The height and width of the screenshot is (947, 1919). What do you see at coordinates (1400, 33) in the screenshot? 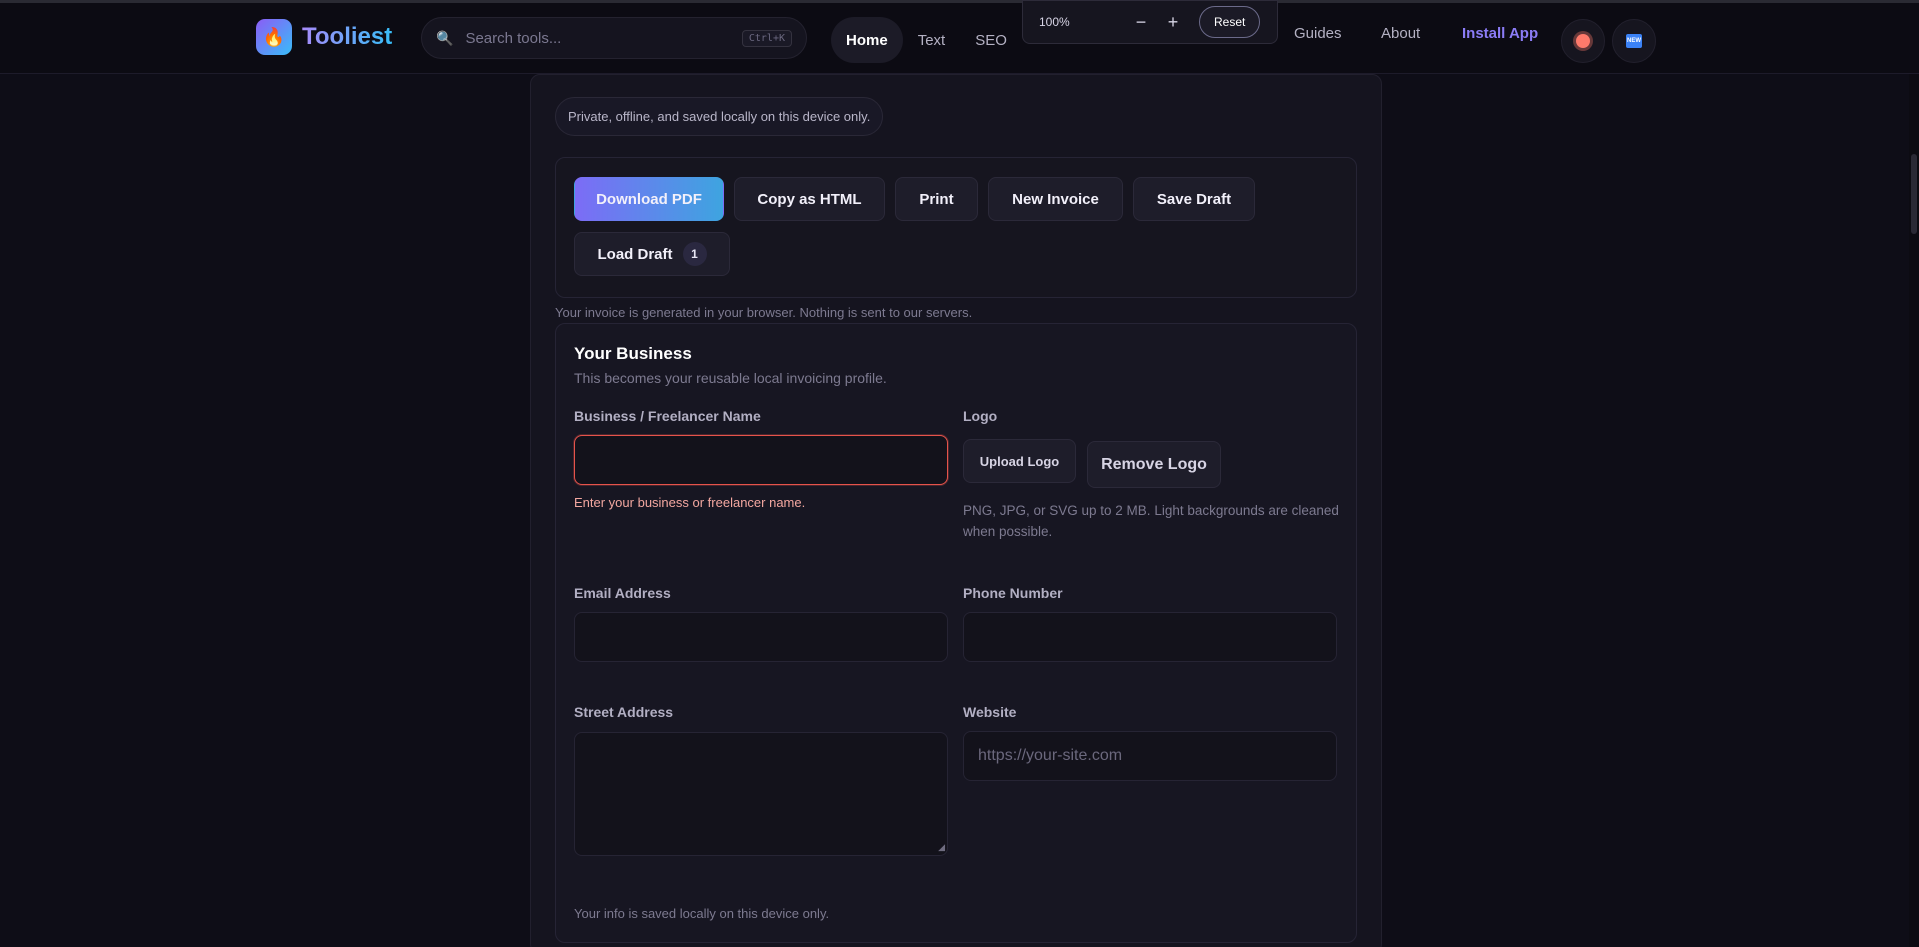
I see `nav-about: About` at bounding box center [1400, 33].